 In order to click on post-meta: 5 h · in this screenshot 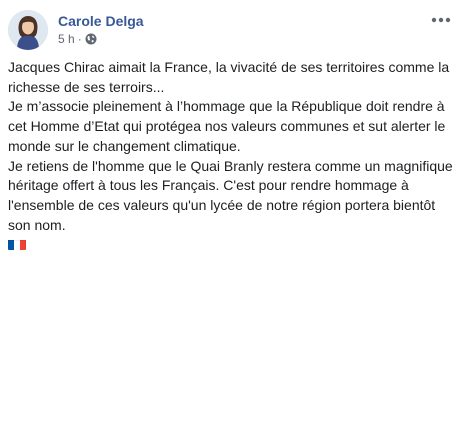, I will do `click(77, 39)`.